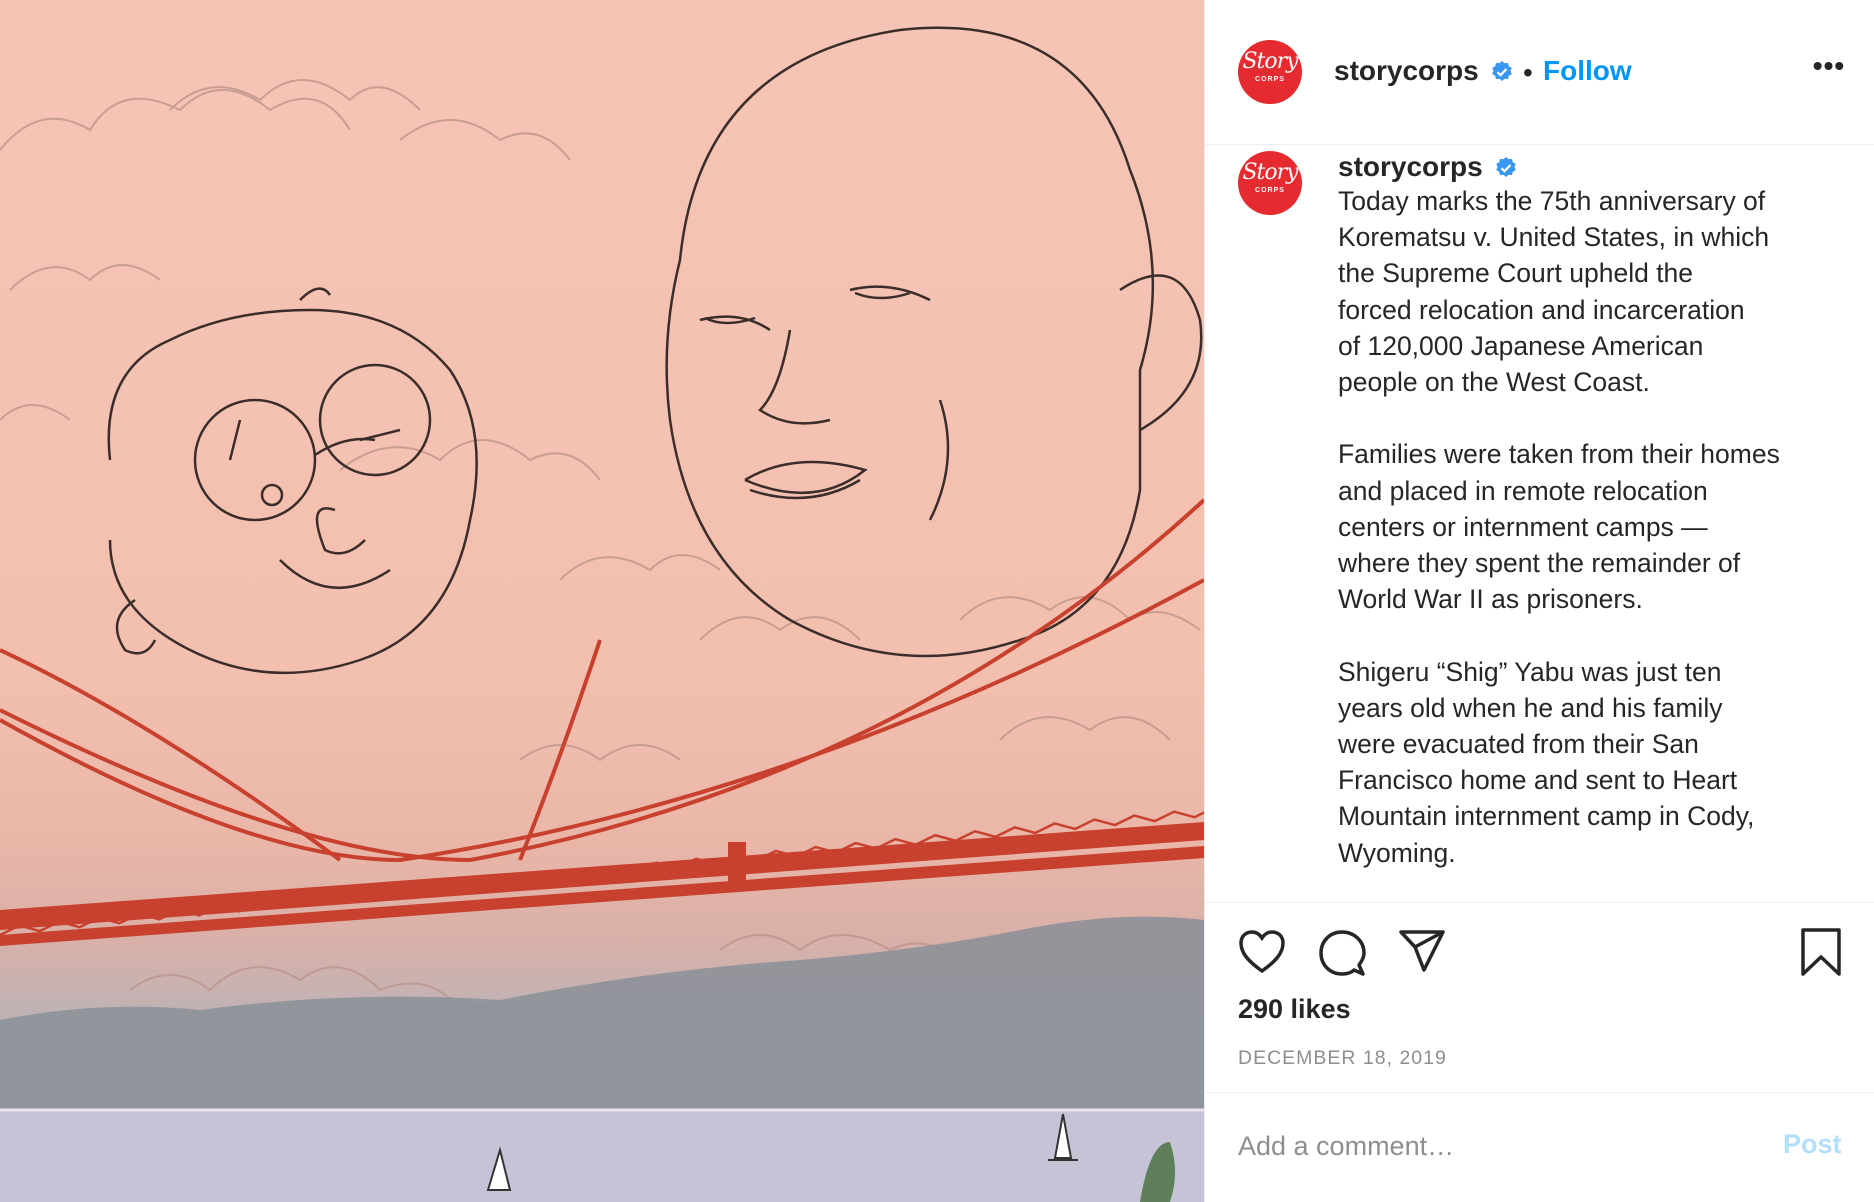 The width and height of the screenshot is (1874, 1202). Describe the element at coordinates (602, 1156) in the screenshot. I see `water` at that location.